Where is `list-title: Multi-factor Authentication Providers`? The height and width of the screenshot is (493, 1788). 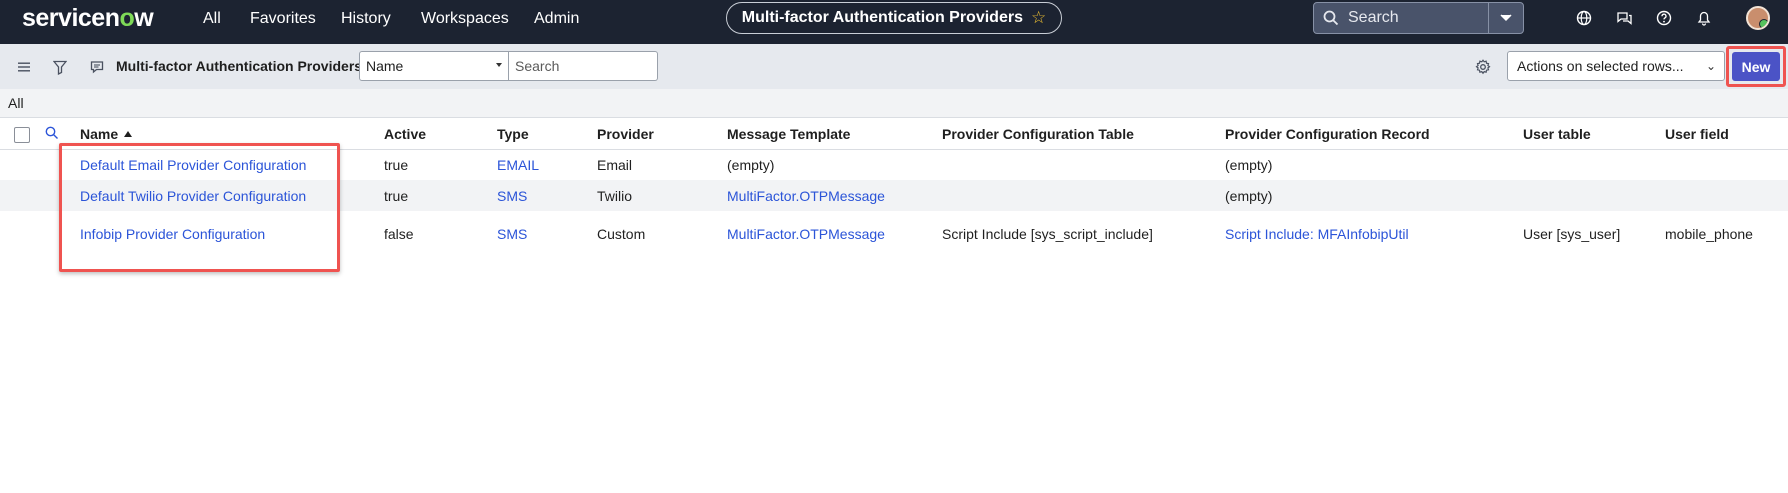
list-title: Multi-factor Authentication Providers is located at coordinates (239, 66).